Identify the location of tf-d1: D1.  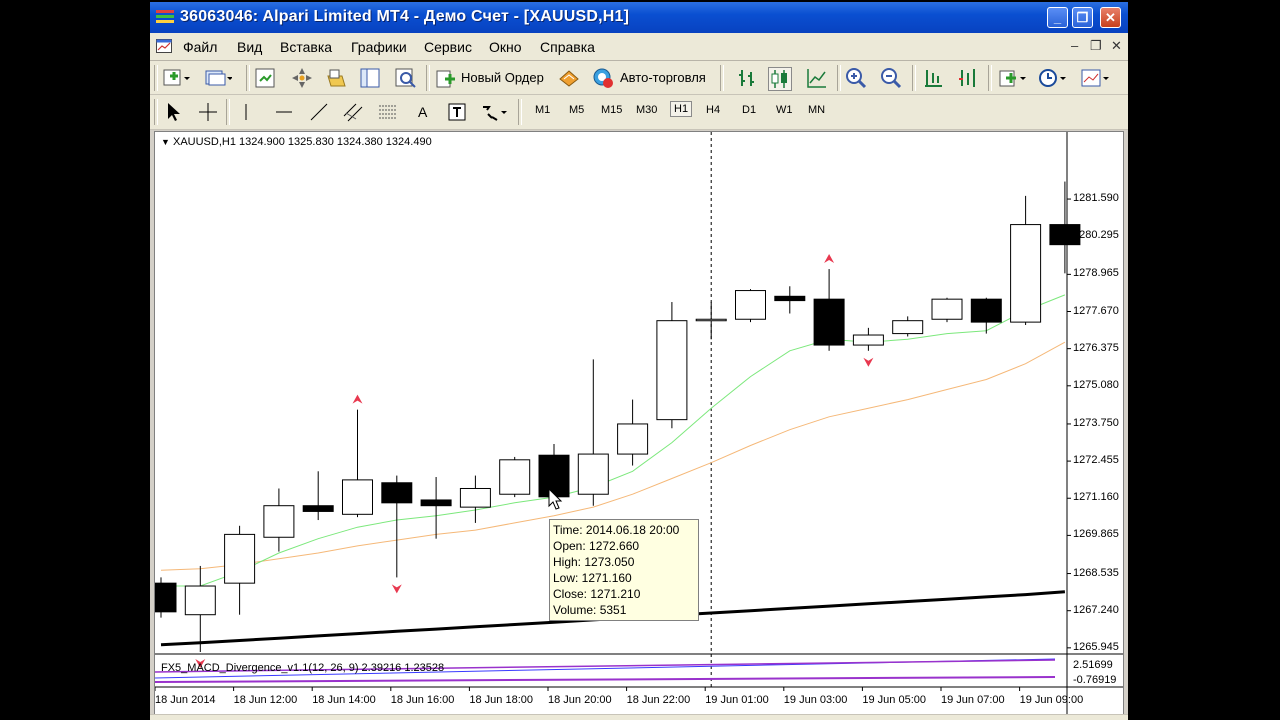
(749, 110).